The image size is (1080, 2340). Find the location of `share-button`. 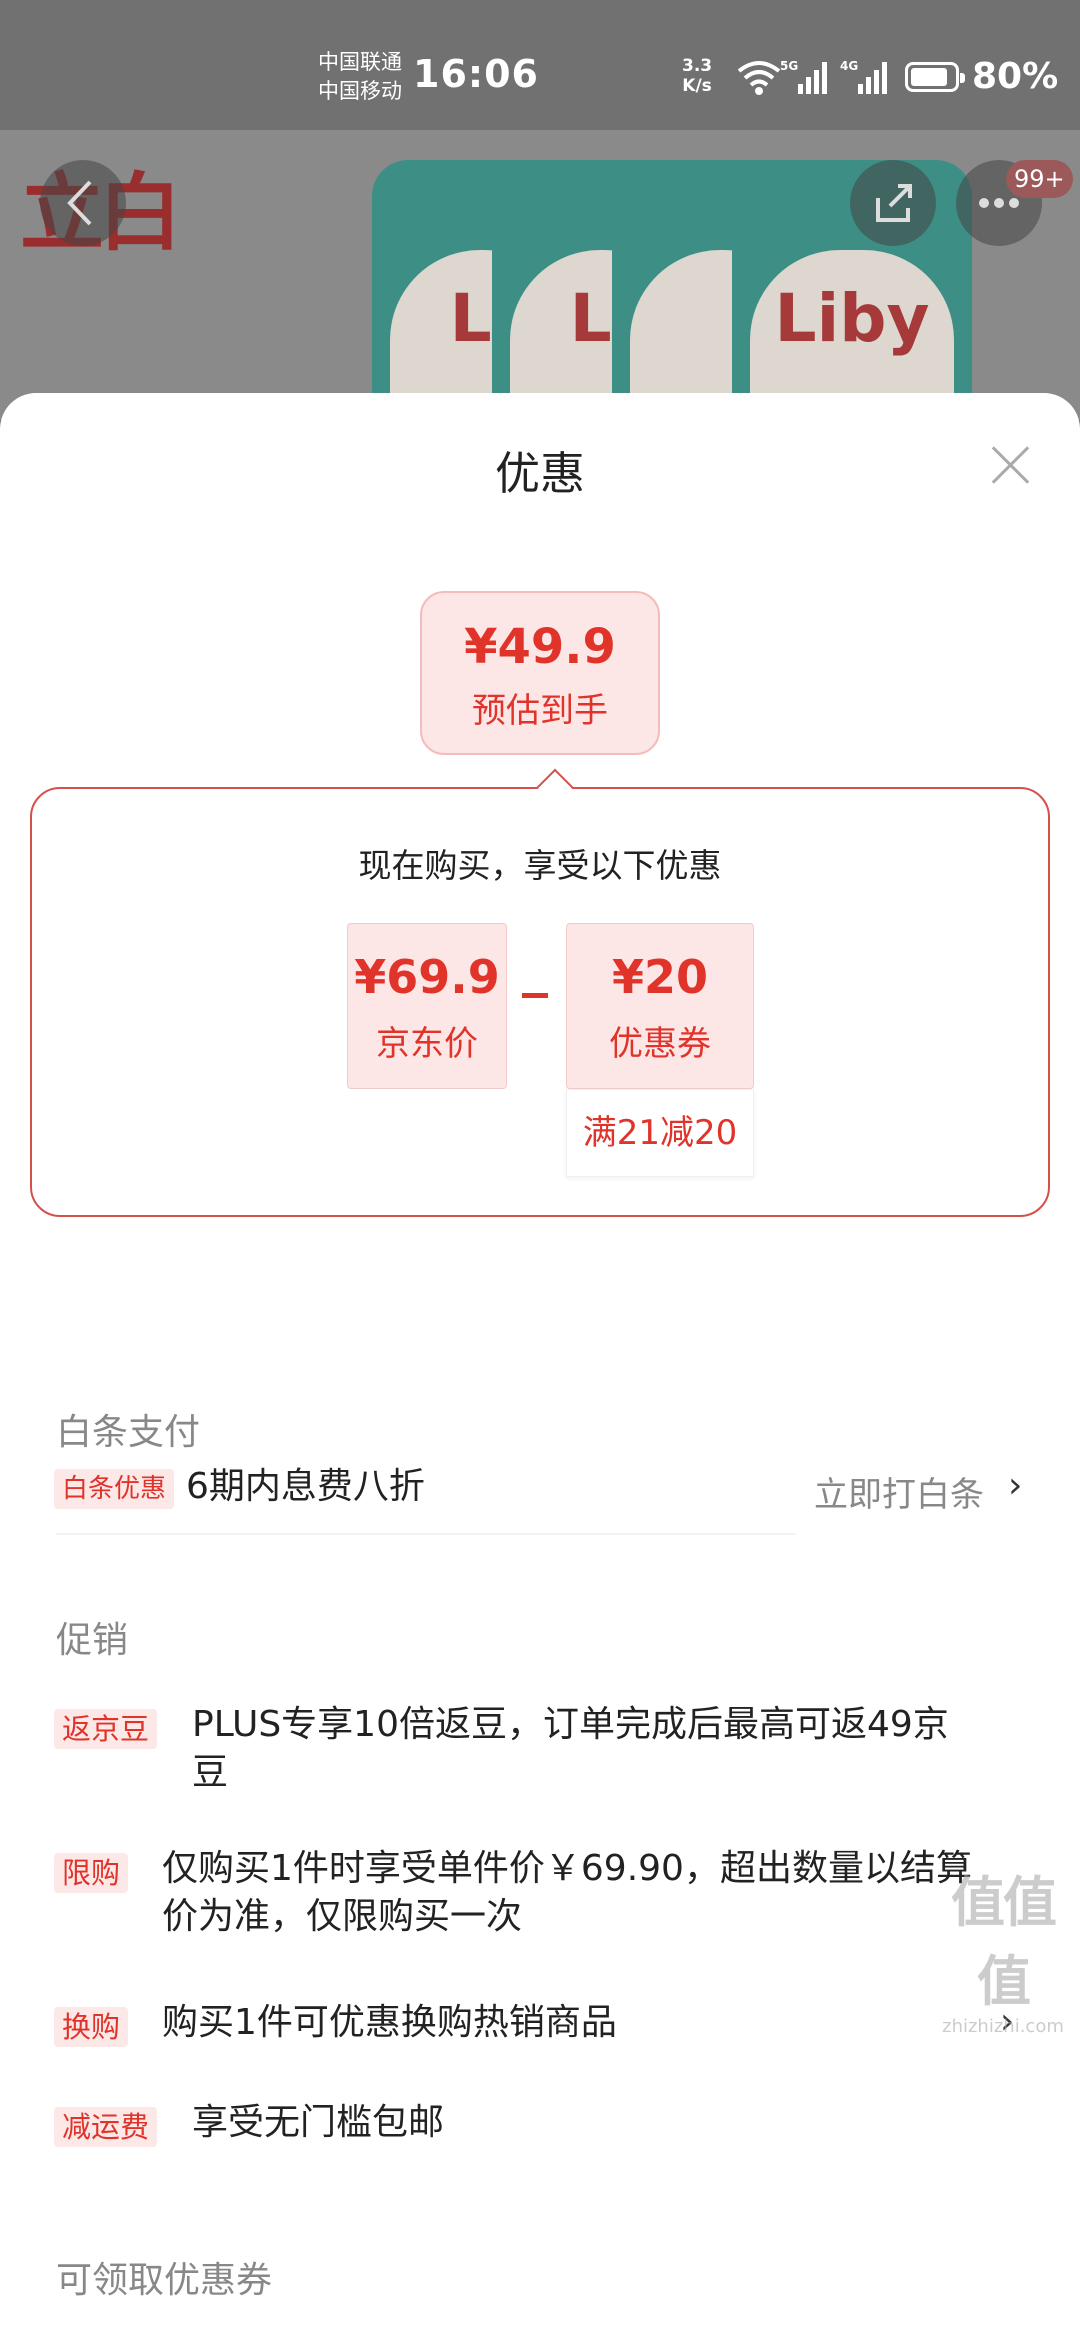

share-button is located at coordinates (893, 203).